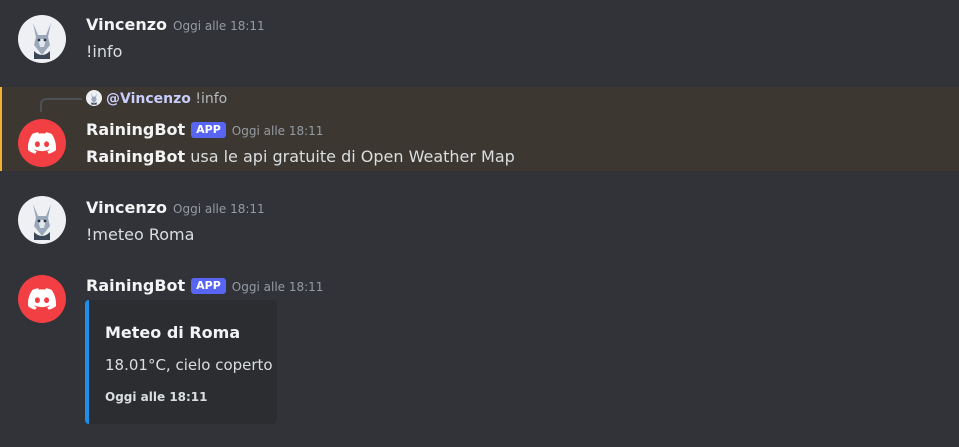 This screenshot has height=447, width=959. What do you see at coordinates (350, 156) in the screenshot?
I see `message-text: usa le api gratuite di Open Weather Map` at bounding box center [350, 156].